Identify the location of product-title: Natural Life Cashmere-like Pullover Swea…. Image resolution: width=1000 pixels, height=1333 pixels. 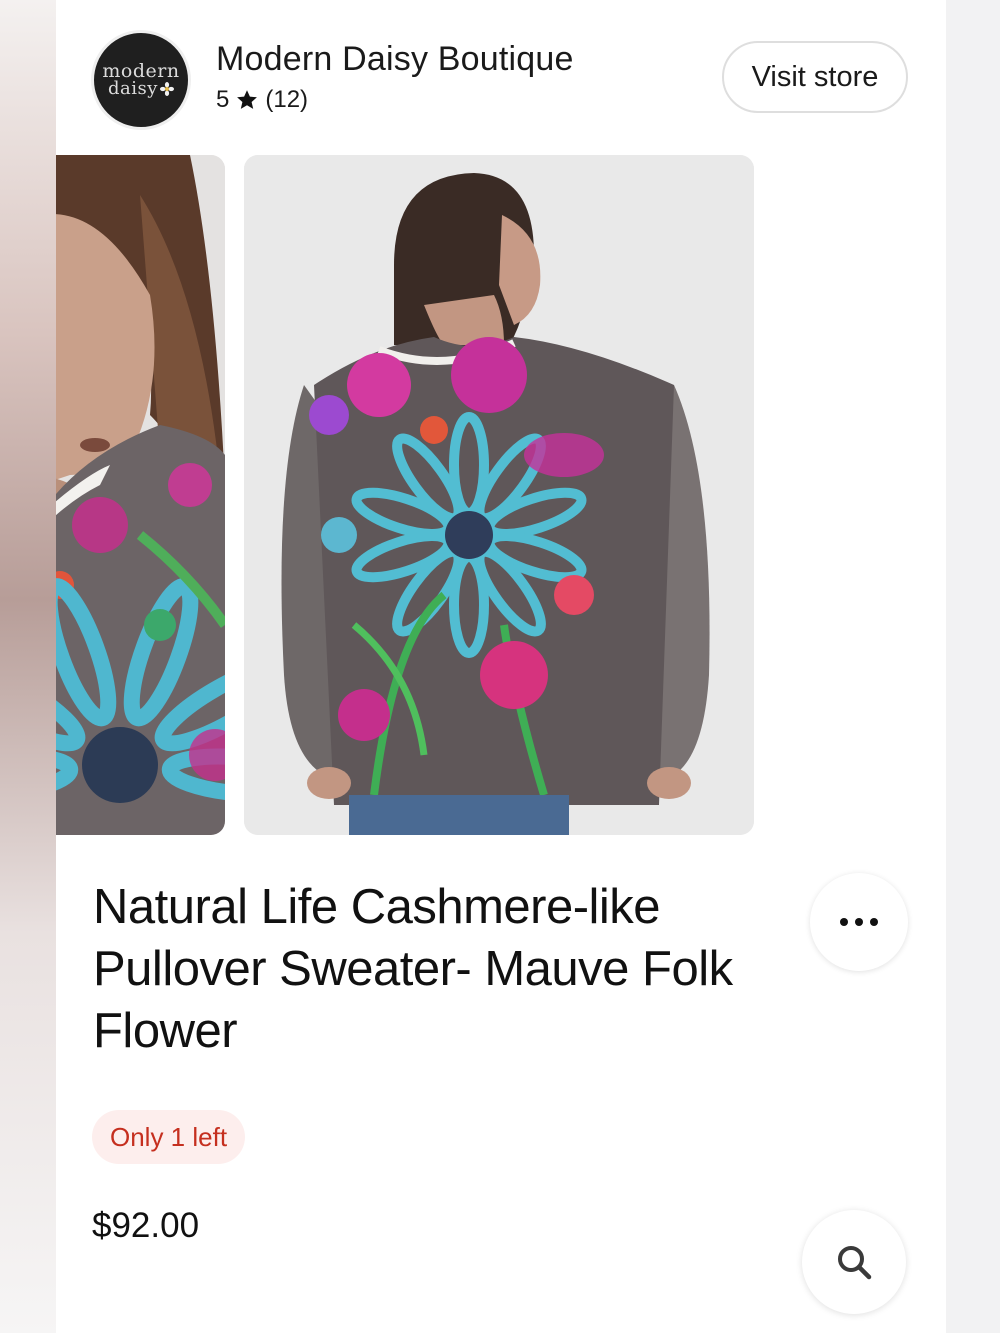
(413, 969).